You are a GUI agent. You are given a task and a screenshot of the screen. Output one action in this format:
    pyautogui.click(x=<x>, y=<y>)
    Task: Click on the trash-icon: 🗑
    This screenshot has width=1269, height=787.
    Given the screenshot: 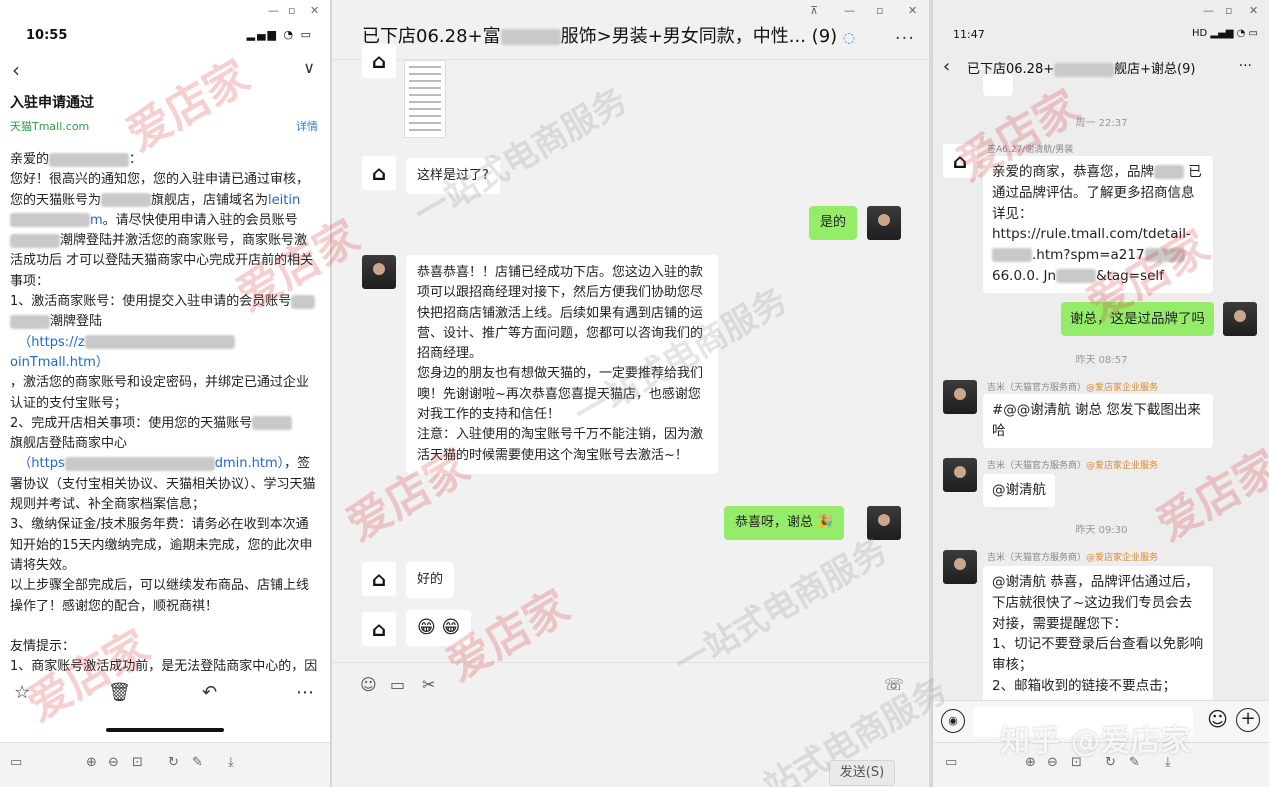 What is the action you would take?
    pyautogui.click(x=119, y=692)
    